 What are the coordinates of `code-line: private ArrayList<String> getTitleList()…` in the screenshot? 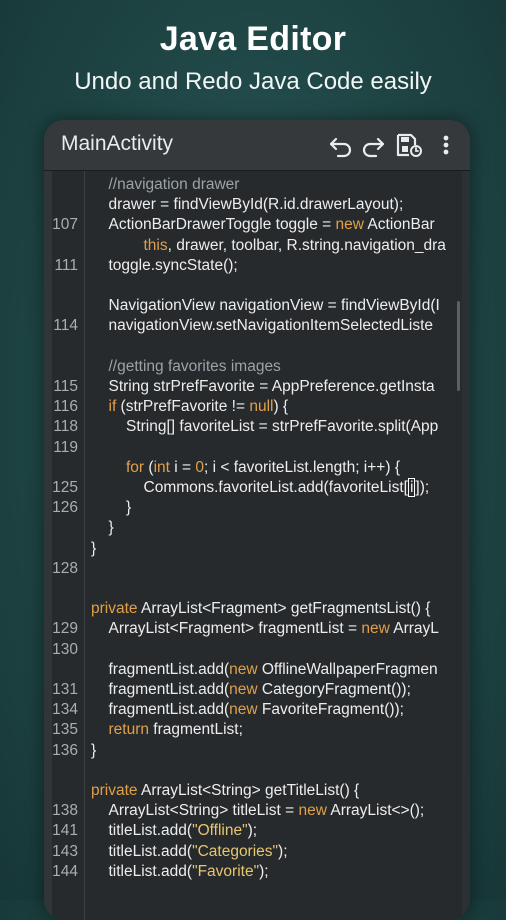 It's located at (225, 791).